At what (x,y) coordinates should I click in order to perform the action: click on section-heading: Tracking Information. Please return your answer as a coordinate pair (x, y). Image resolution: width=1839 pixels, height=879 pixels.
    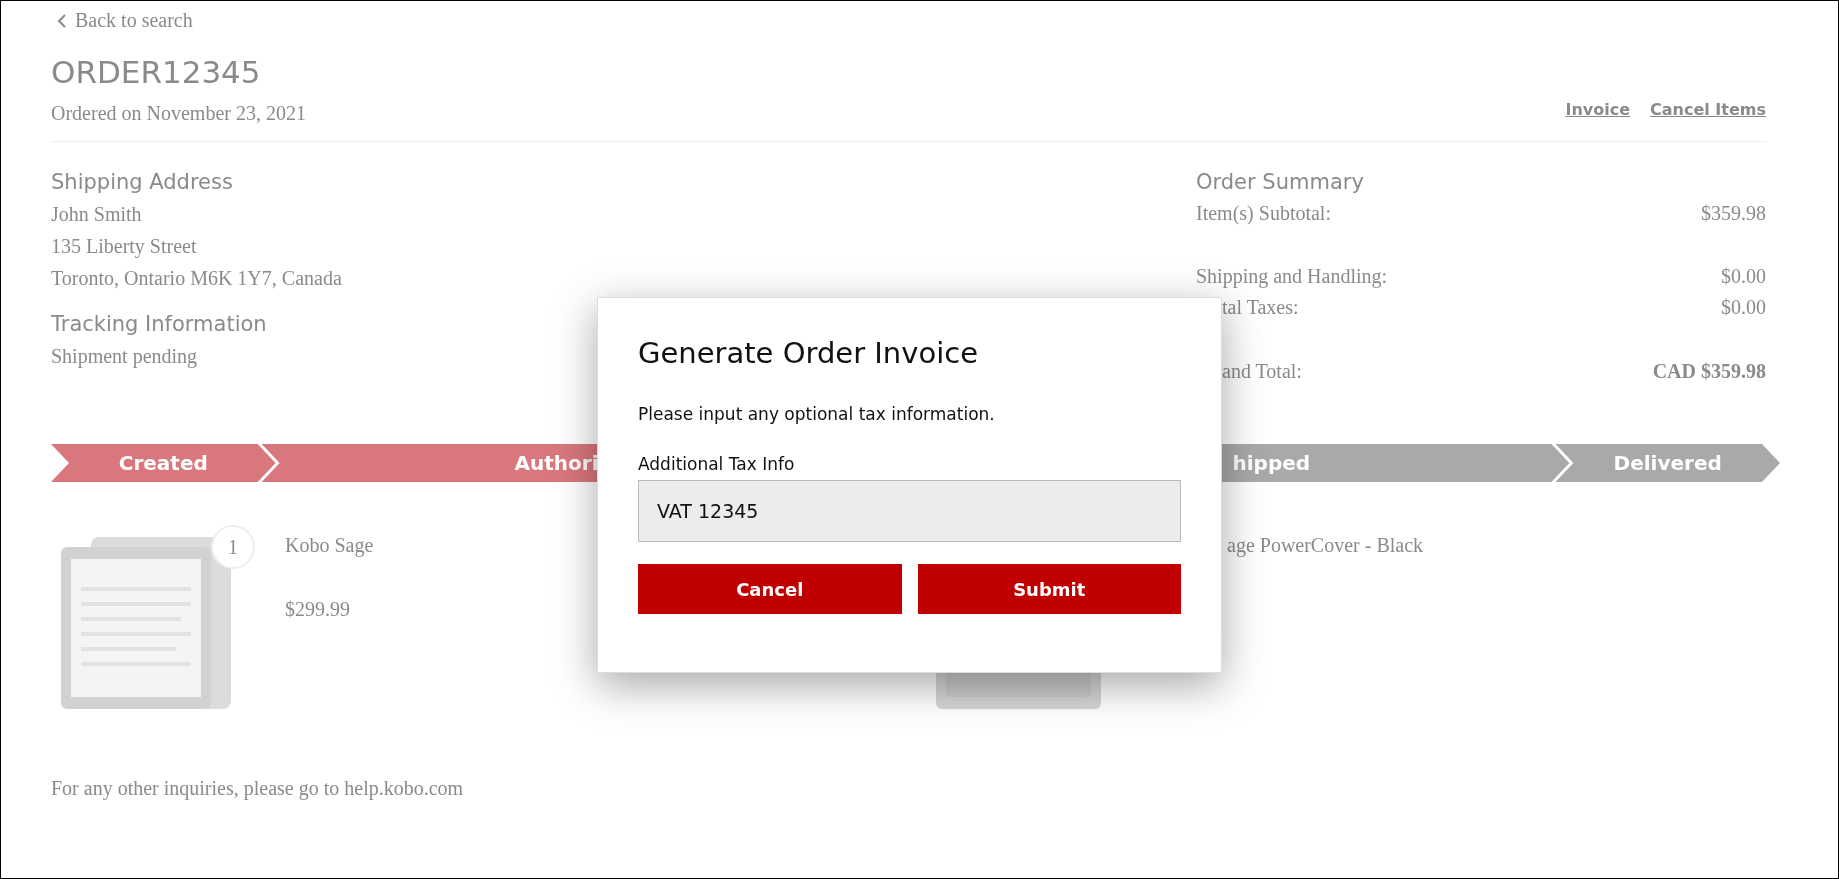
    Looking at the image, I should click on (159, 324).